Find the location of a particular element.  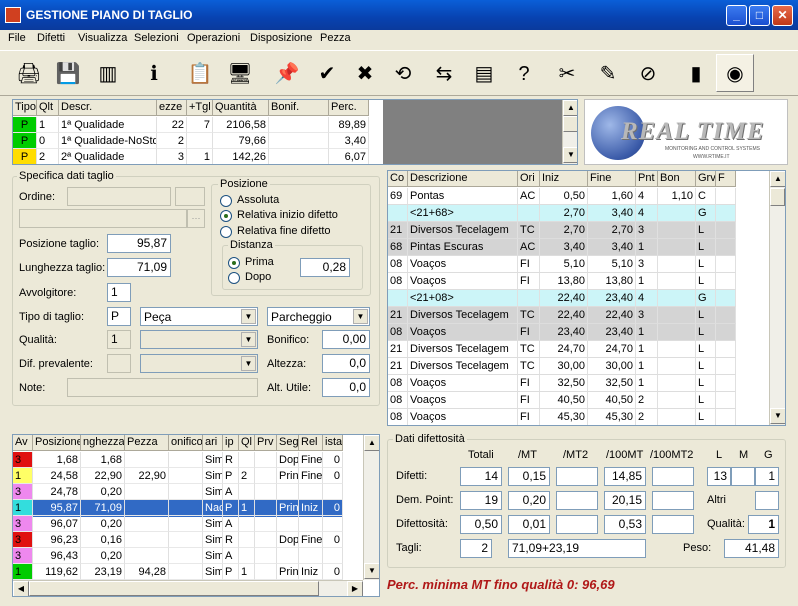

toolbar-button-scissors: ✂ is located at coordinates (567, 73).